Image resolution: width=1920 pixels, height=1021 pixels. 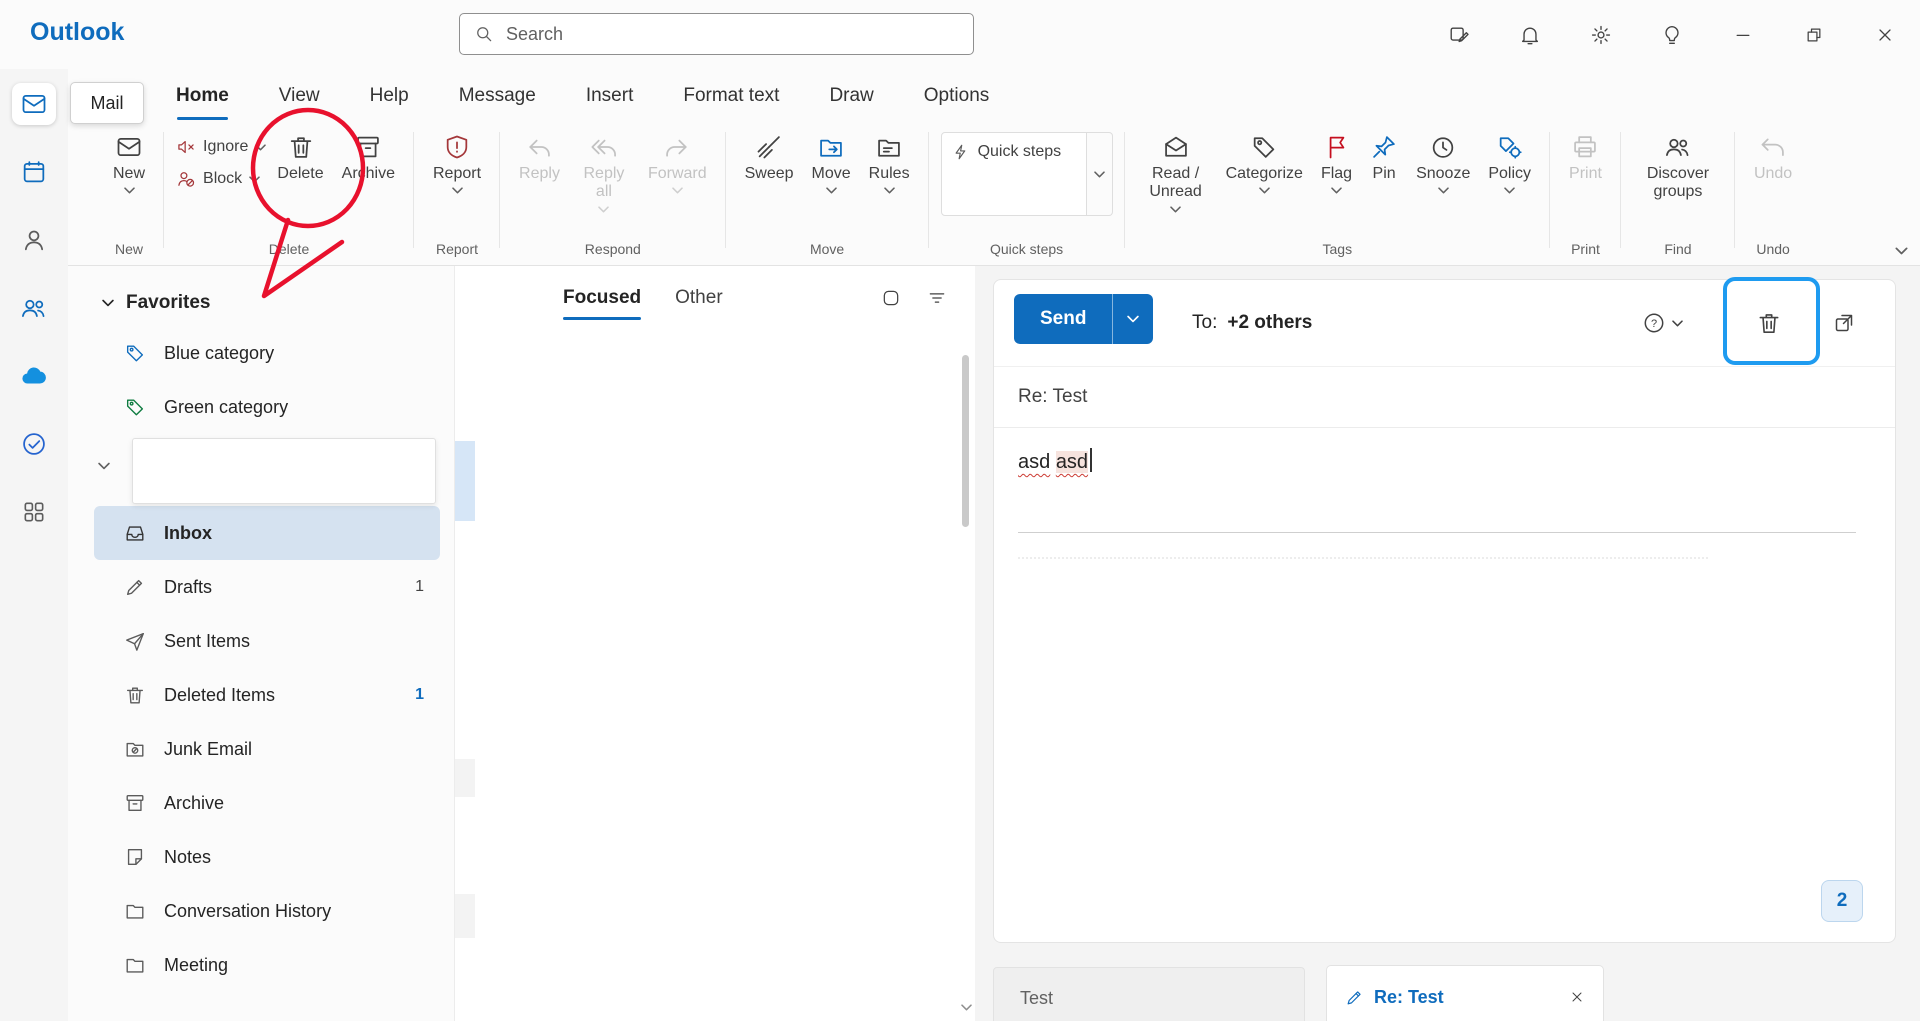 I want to click on compose-body: asd asd, so click(x=1444, y=503).